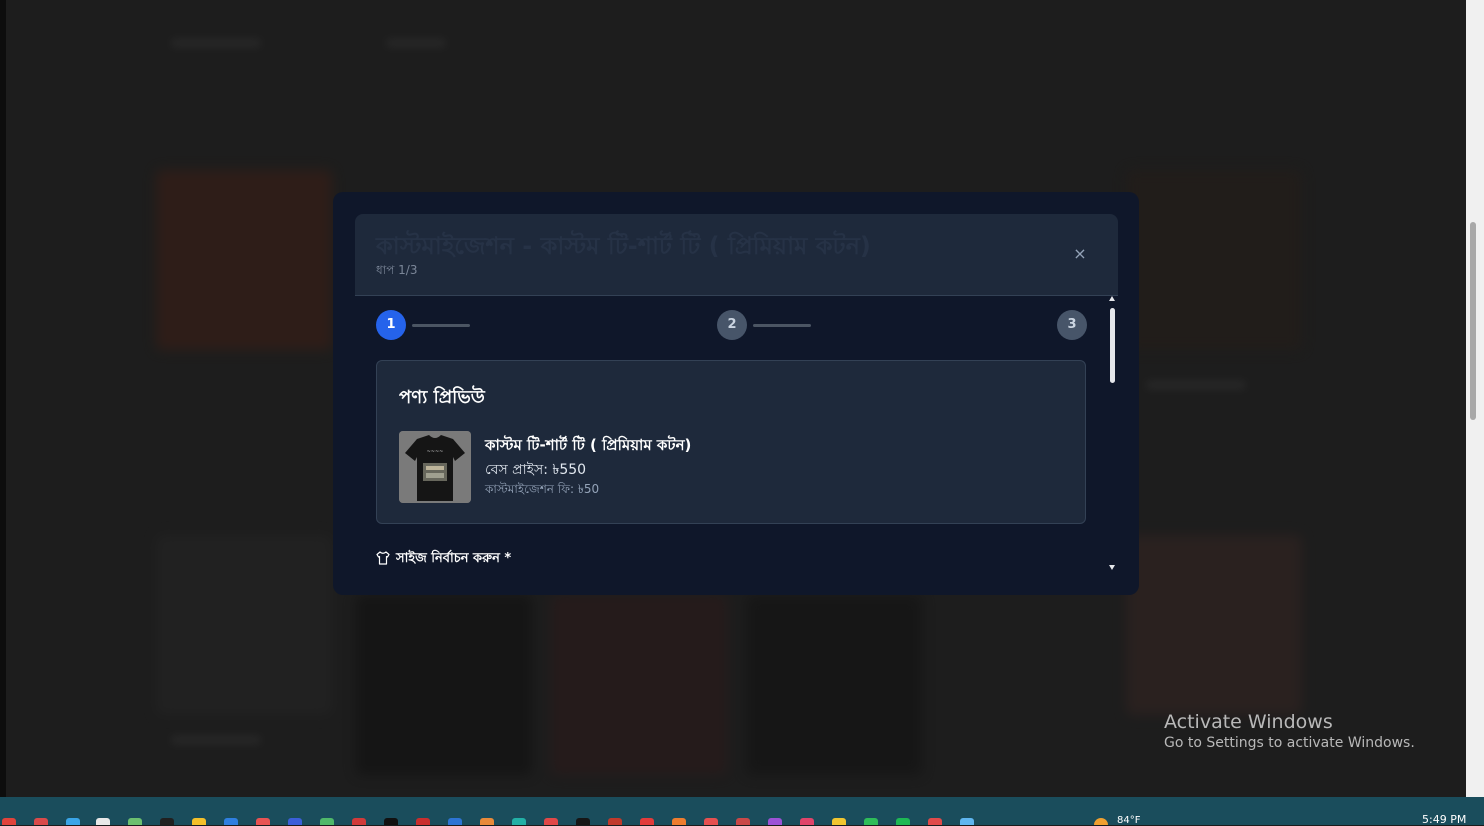 The height and width of the screenshot is (826, 1484). I want to click on base-price: বেস প্রাইস: ৳550, so click(536, 470).